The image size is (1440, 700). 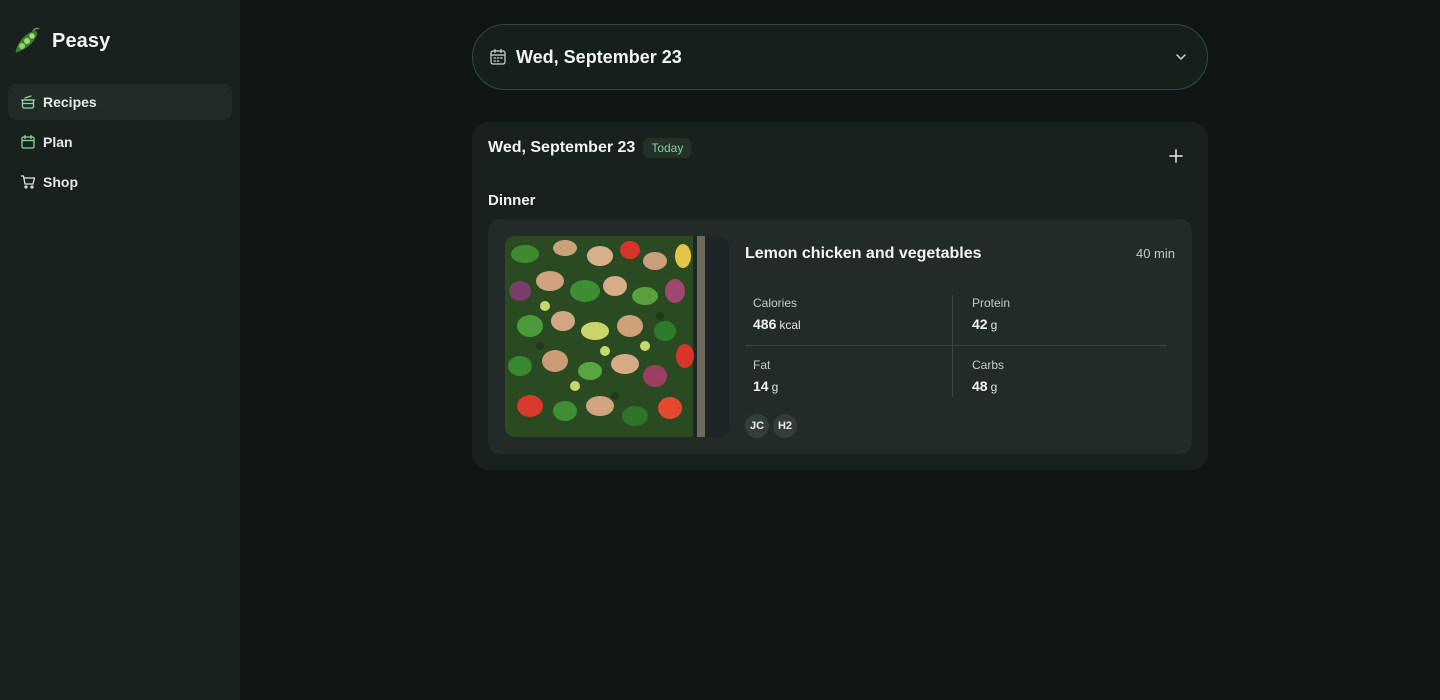 What do you see at coordinates (512, 200) in the screenshot?
I see `meal-label: Dinner` at bounding box center [512, 200].